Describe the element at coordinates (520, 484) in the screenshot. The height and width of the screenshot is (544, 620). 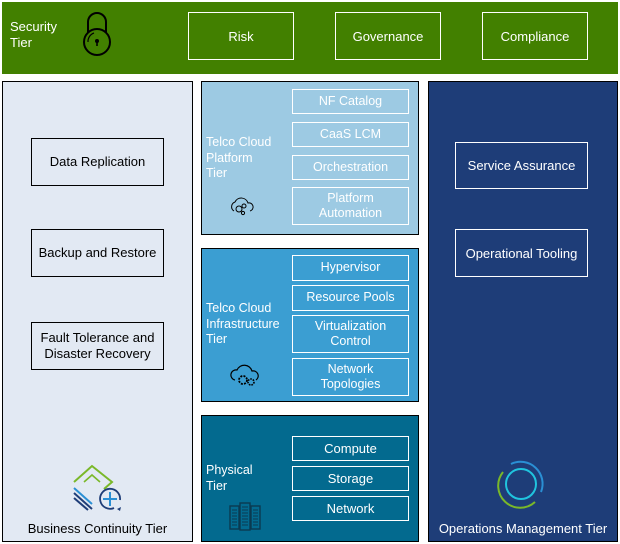
I see `concentric-rings-icon` at that location.